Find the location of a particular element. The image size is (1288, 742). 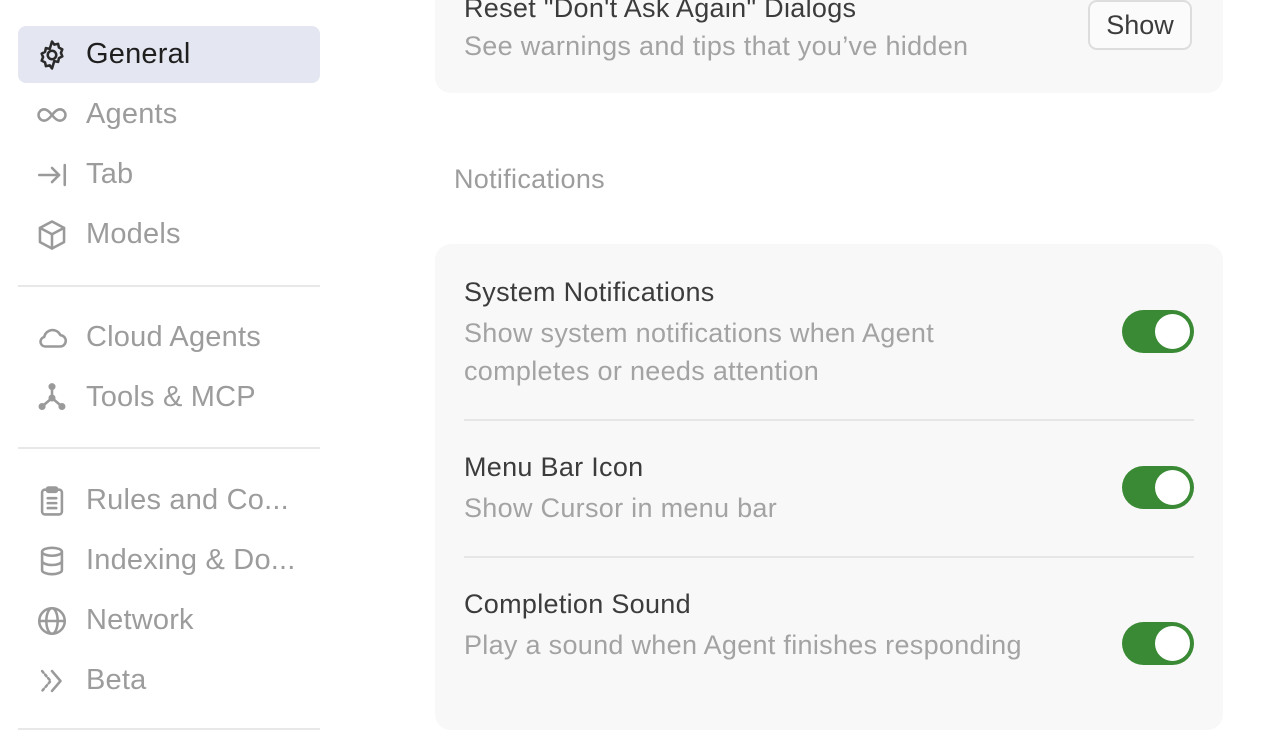

sidebar-item-beta: Beta is located at coordinates (169, 680).